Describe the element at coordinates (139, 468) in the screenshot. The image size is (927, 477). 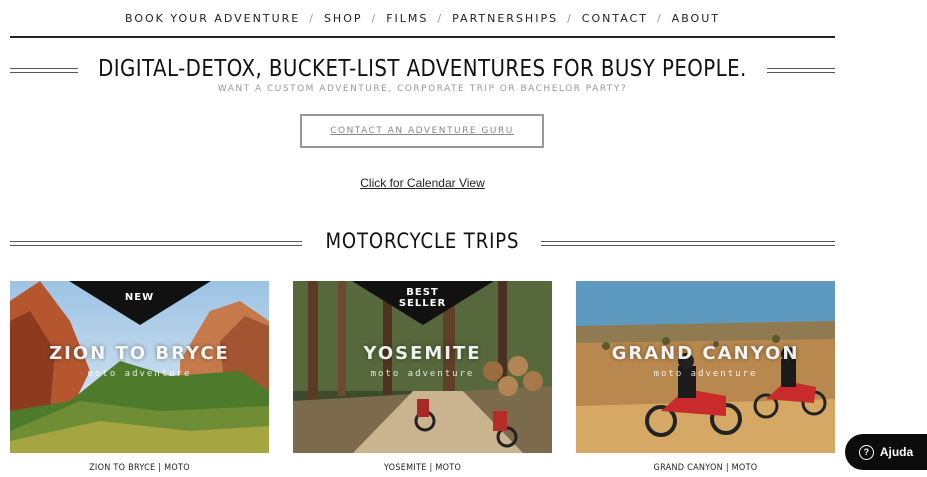
I see `trip-caption-zion: ZION TO BRYCE | MOTO` at that location.